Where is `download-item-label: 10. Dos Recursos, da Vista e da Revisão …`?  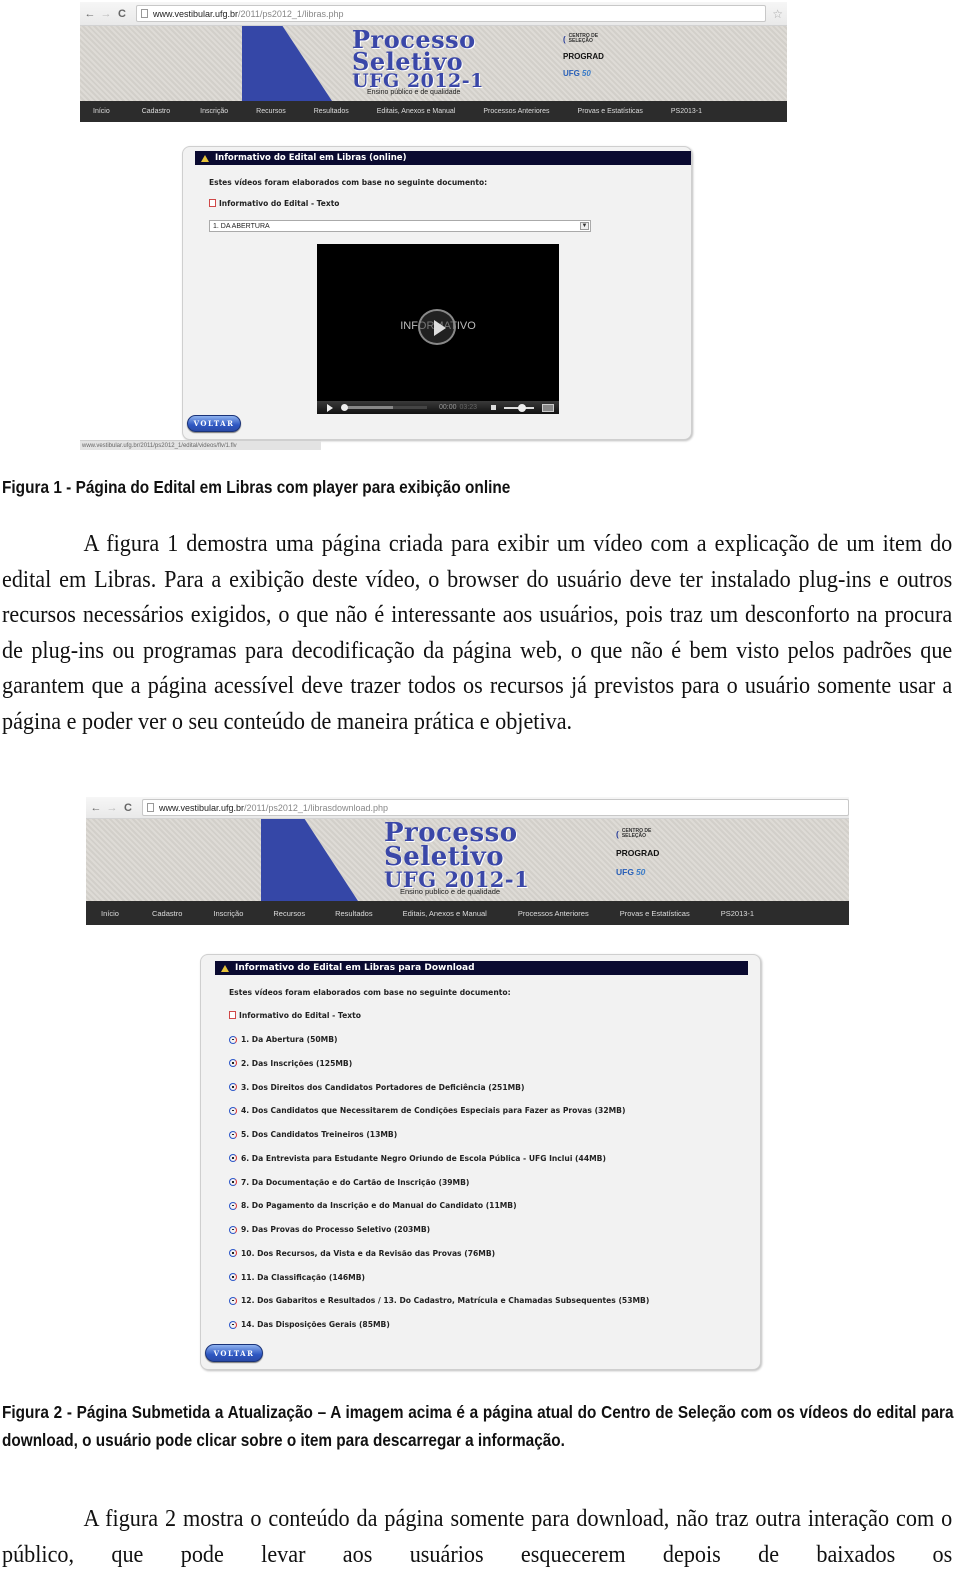 download-item-label: 10. Dos Recursos, da Vista e da Revisão … is located at coordinates (368, 1253).